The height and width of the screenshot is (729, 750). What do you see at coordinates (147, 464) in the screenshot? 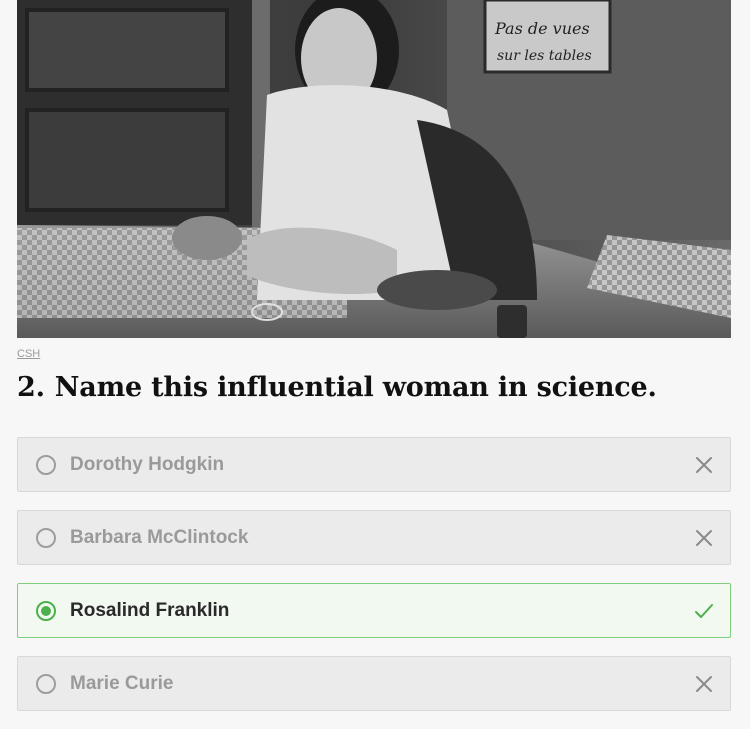
I see `answer-label: Dorothy Hodgkin` at bounding box center [147, 464].